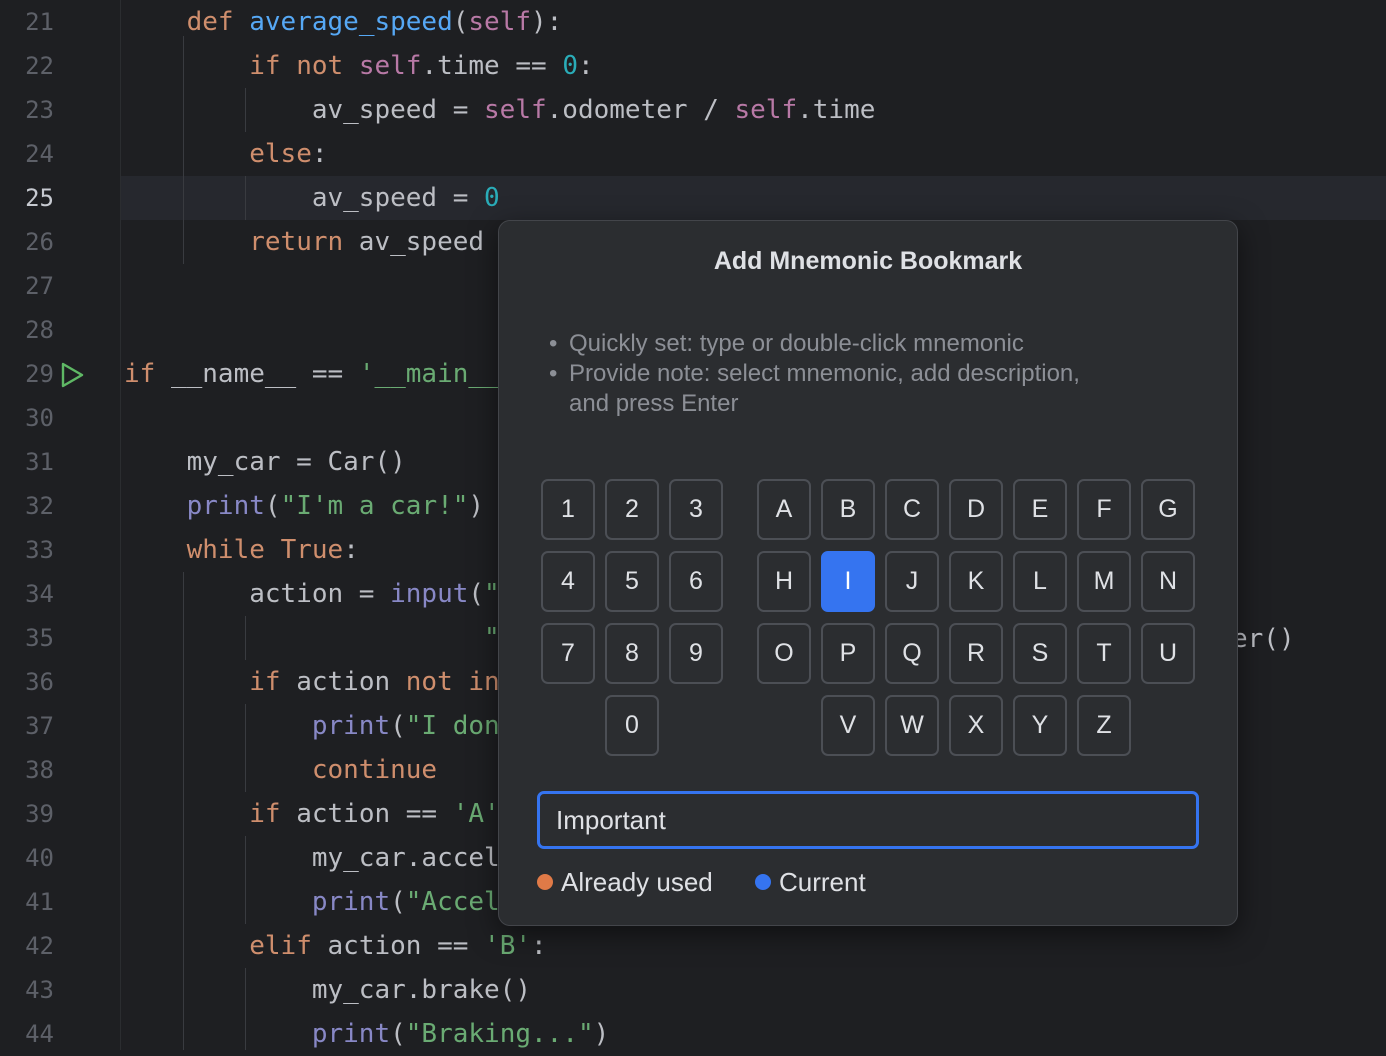  What do you see at coordinates (912, 725) in the screenshot?
I see `mnemonic-key-w: W` at bounding box center [912, 725].